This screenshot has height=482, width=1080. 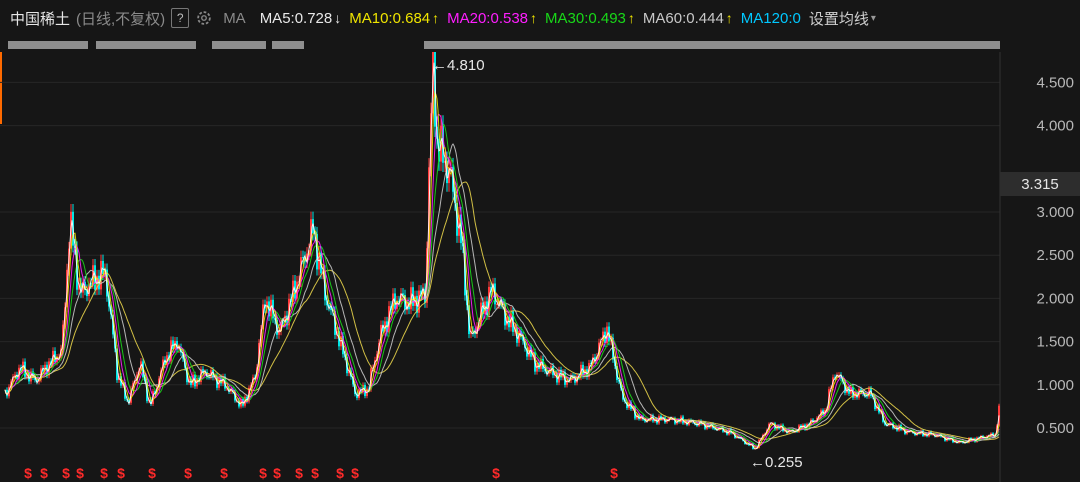 I want to click on low-annotation: ←0.255, so click(x=776, y=462).